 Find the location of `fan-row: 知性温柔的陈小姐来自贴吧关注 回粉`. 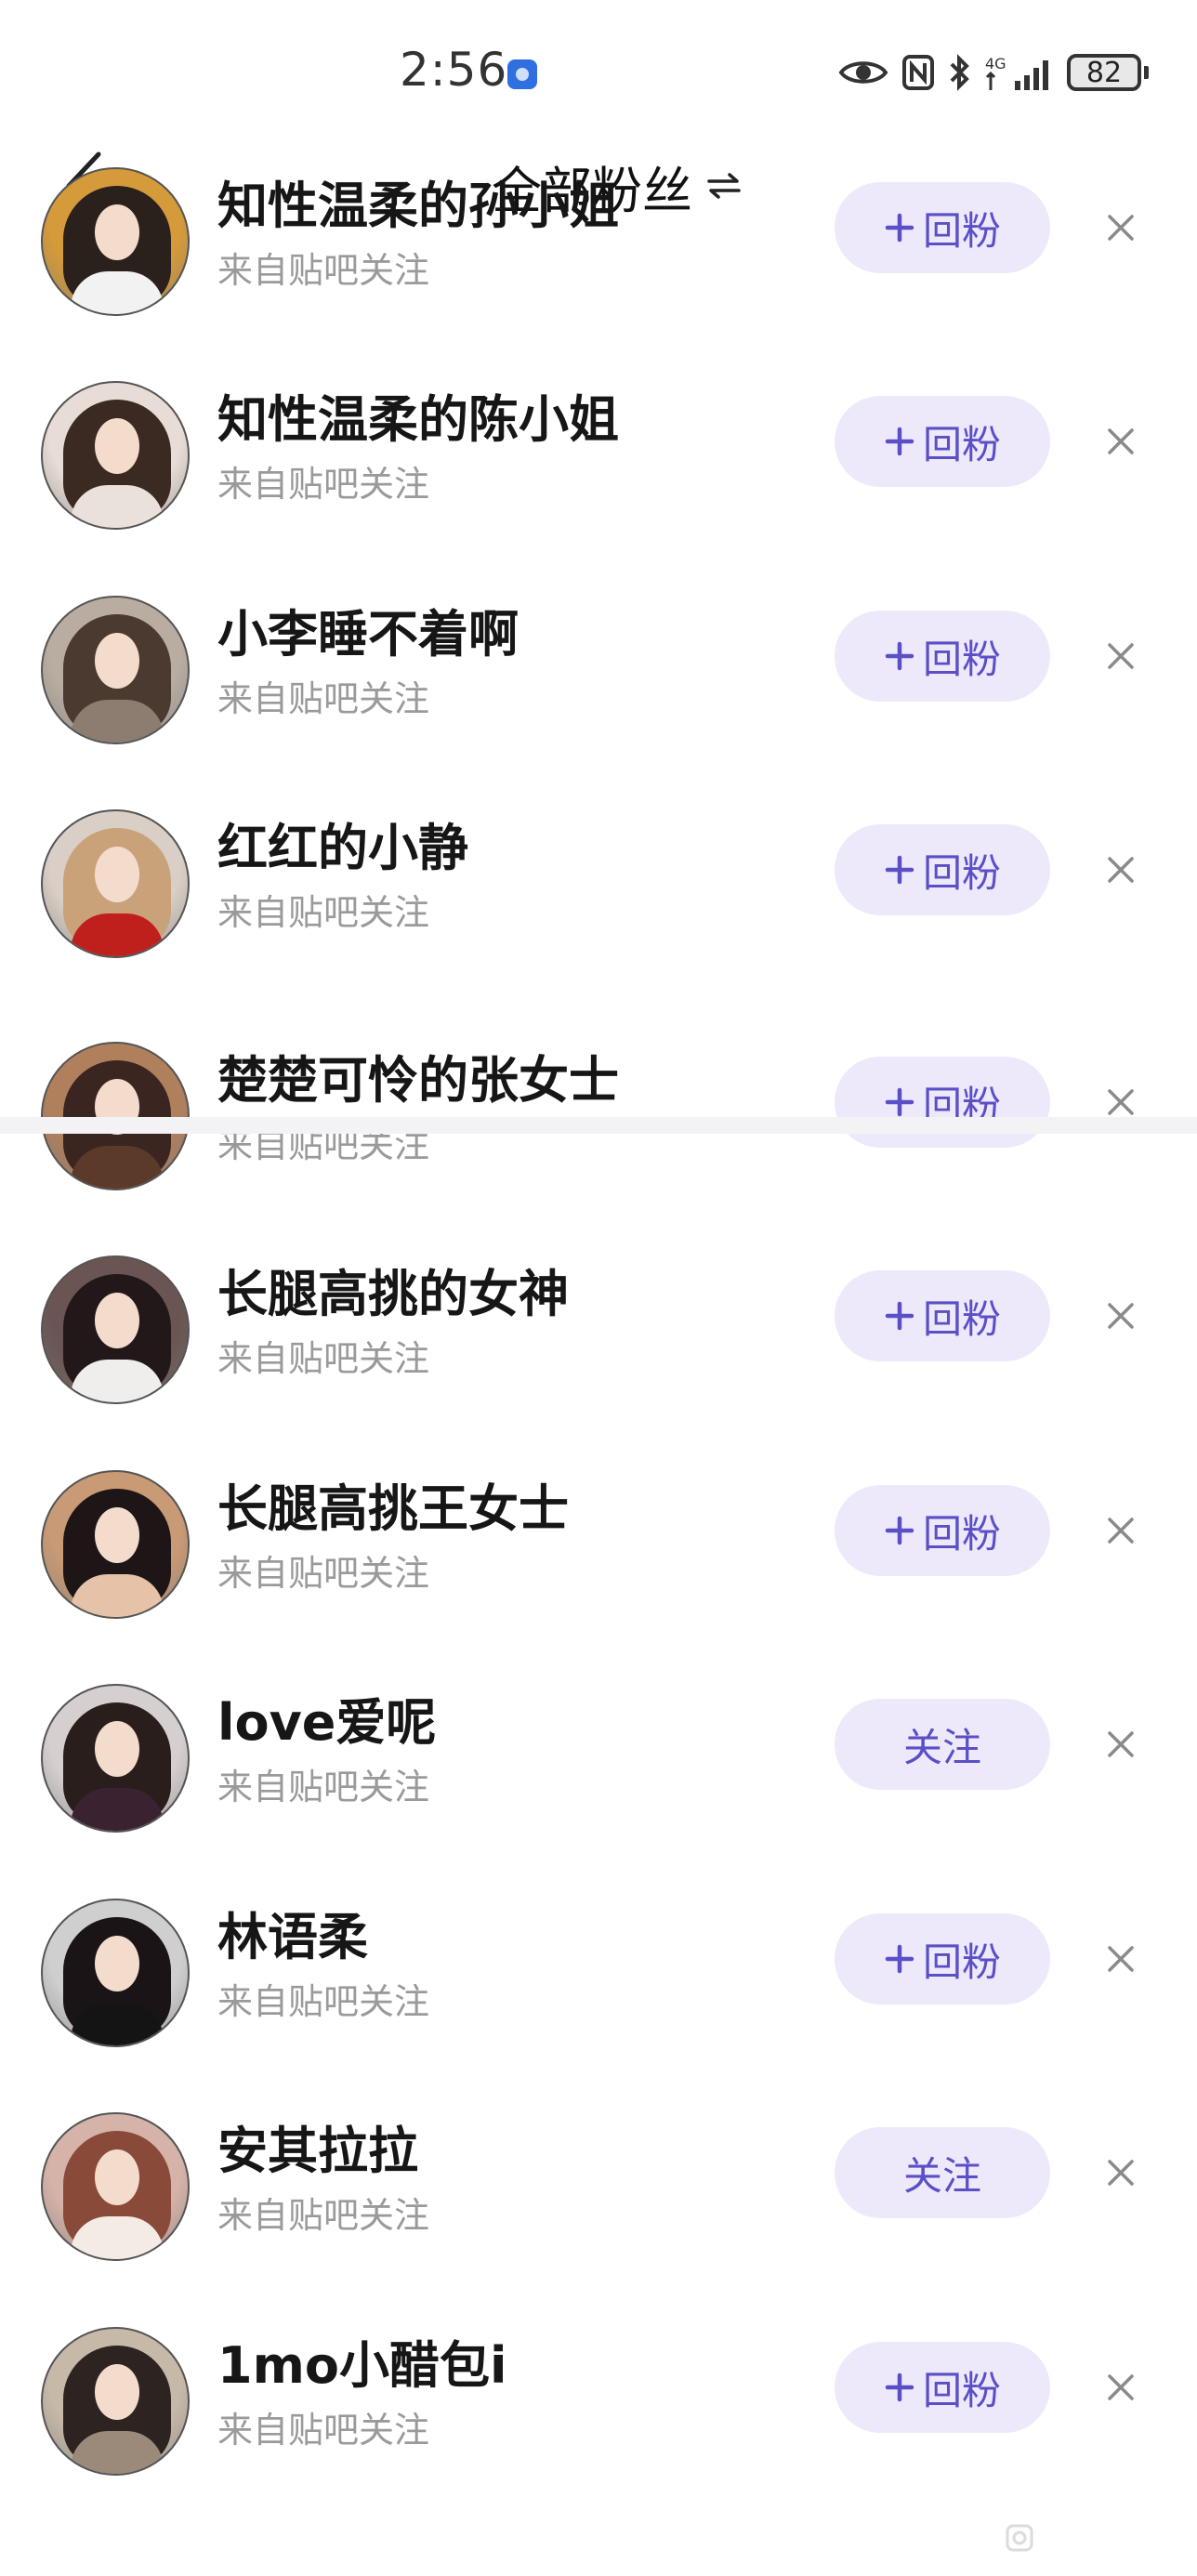

fan-row: 知性温柔的陈小姐来自贴吧关注 回粉 is located at coordinates (598, 474).